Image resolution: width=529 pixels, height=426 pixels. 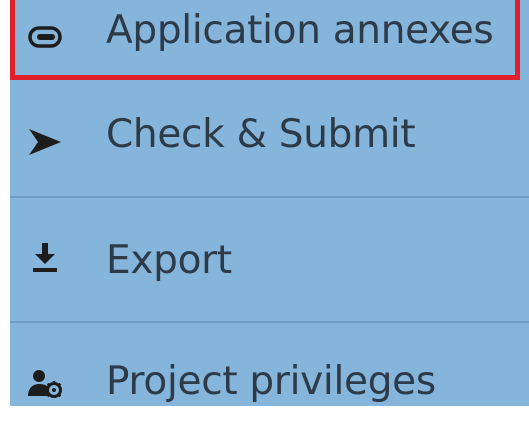 I want to click on menu-item-label: Export, so click(x=169, y=260).